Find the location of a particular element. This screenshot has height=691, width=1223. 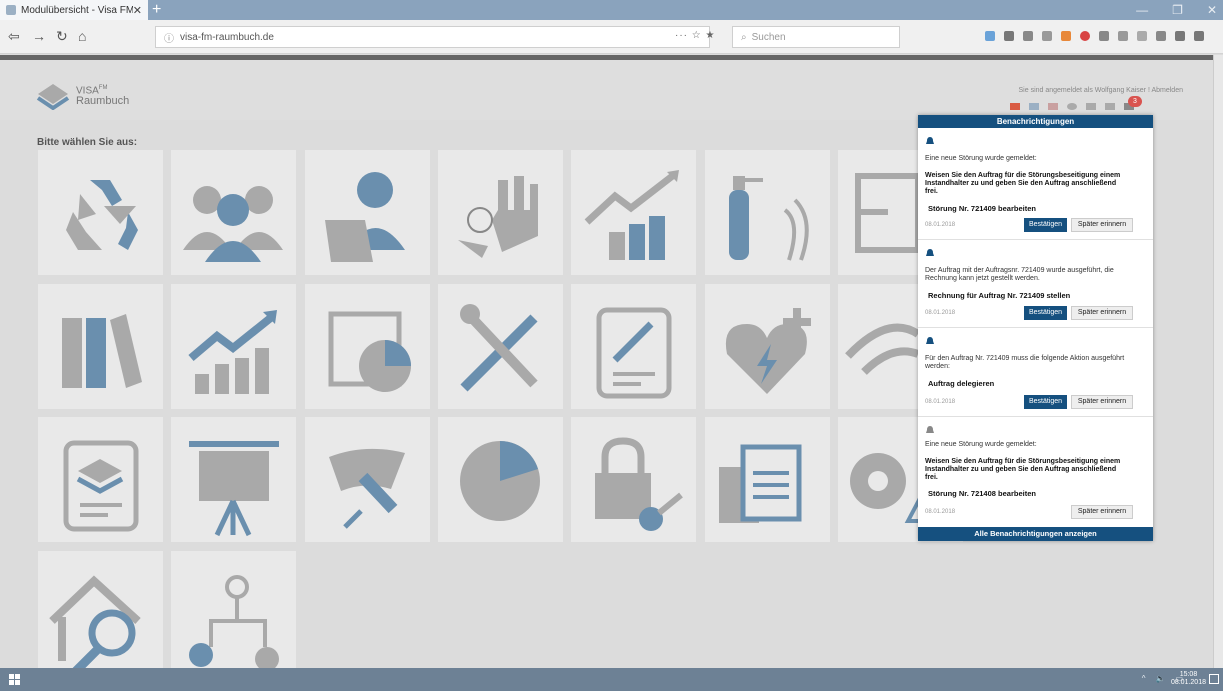

tile-layers is located at coordinates (100, 479).